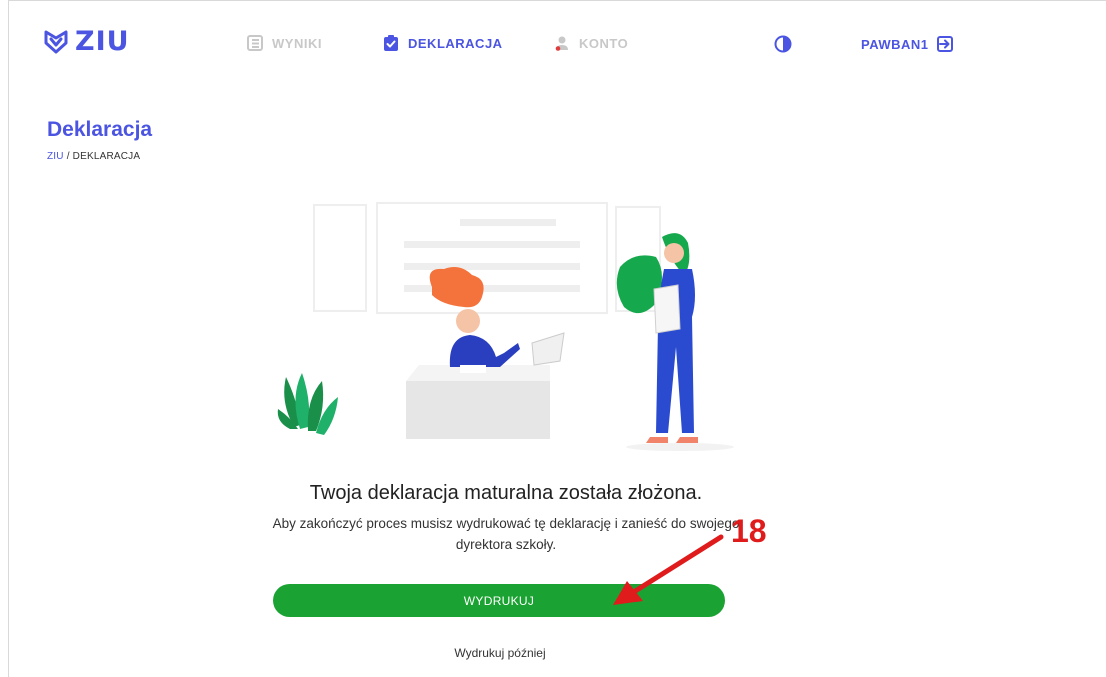 The width and height of the screenshot is (1106, 677). Describe the element at coordinates (497, 320) in the screenshot. I see `seated-woman` at that location.